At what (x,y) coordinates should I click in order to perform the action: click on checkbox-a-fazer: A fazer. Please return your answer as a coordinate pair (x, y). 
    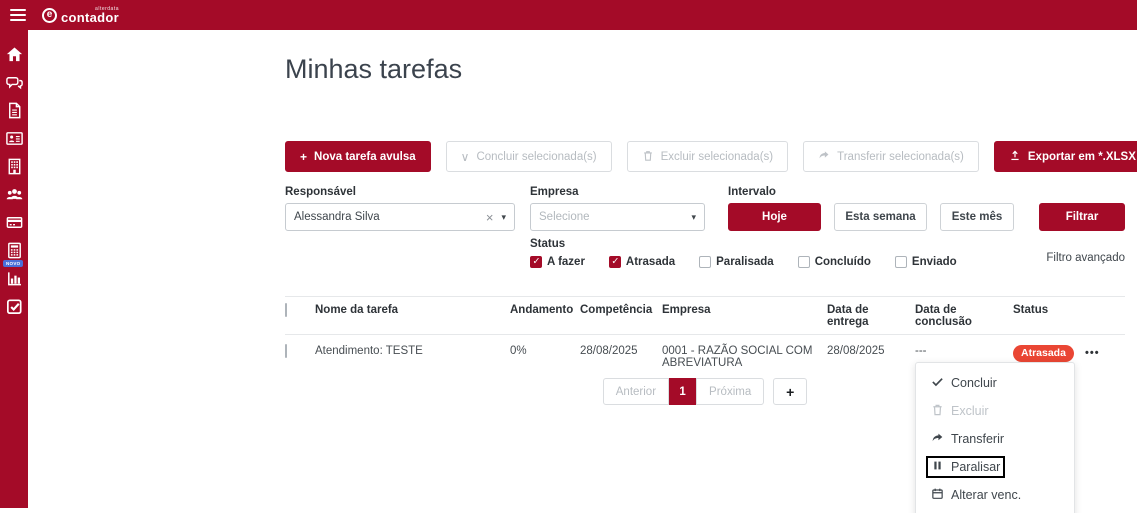
    Looking at the image, I should click on (557, 262).